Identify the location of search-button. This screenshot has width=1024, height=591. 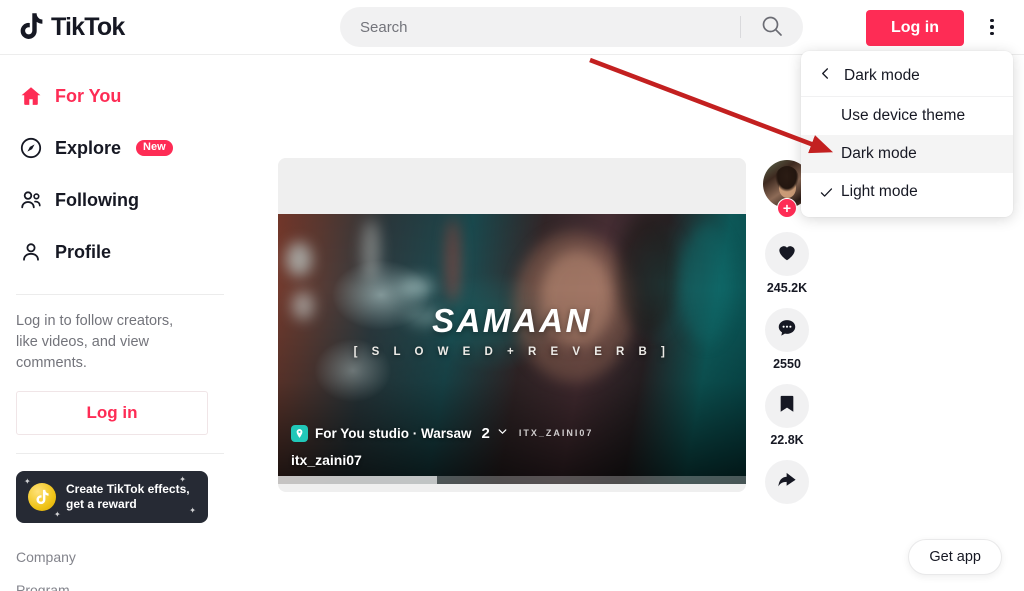
(772, 27).